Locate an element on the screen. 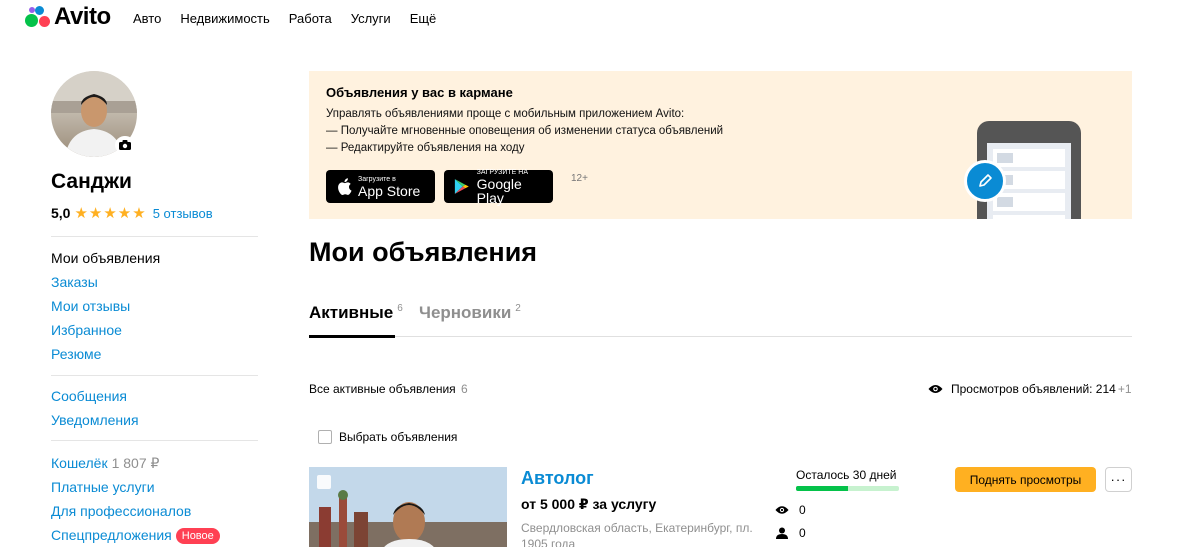 The height and width of the screenshot is (547, 1200). days-progress-bar is located at coordinates (847, 488).